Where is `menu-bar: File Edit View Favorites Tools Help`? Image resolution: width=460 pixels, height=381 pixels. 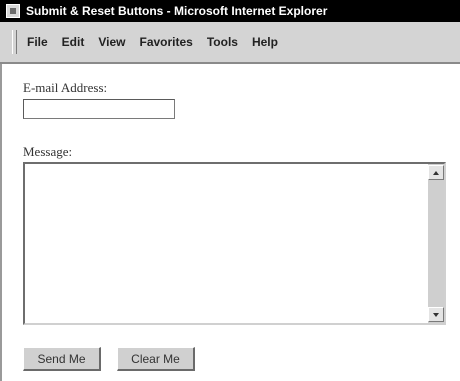
menu-bar: File Edit View Favorites Tools Help is located at coordinates (230, 43).